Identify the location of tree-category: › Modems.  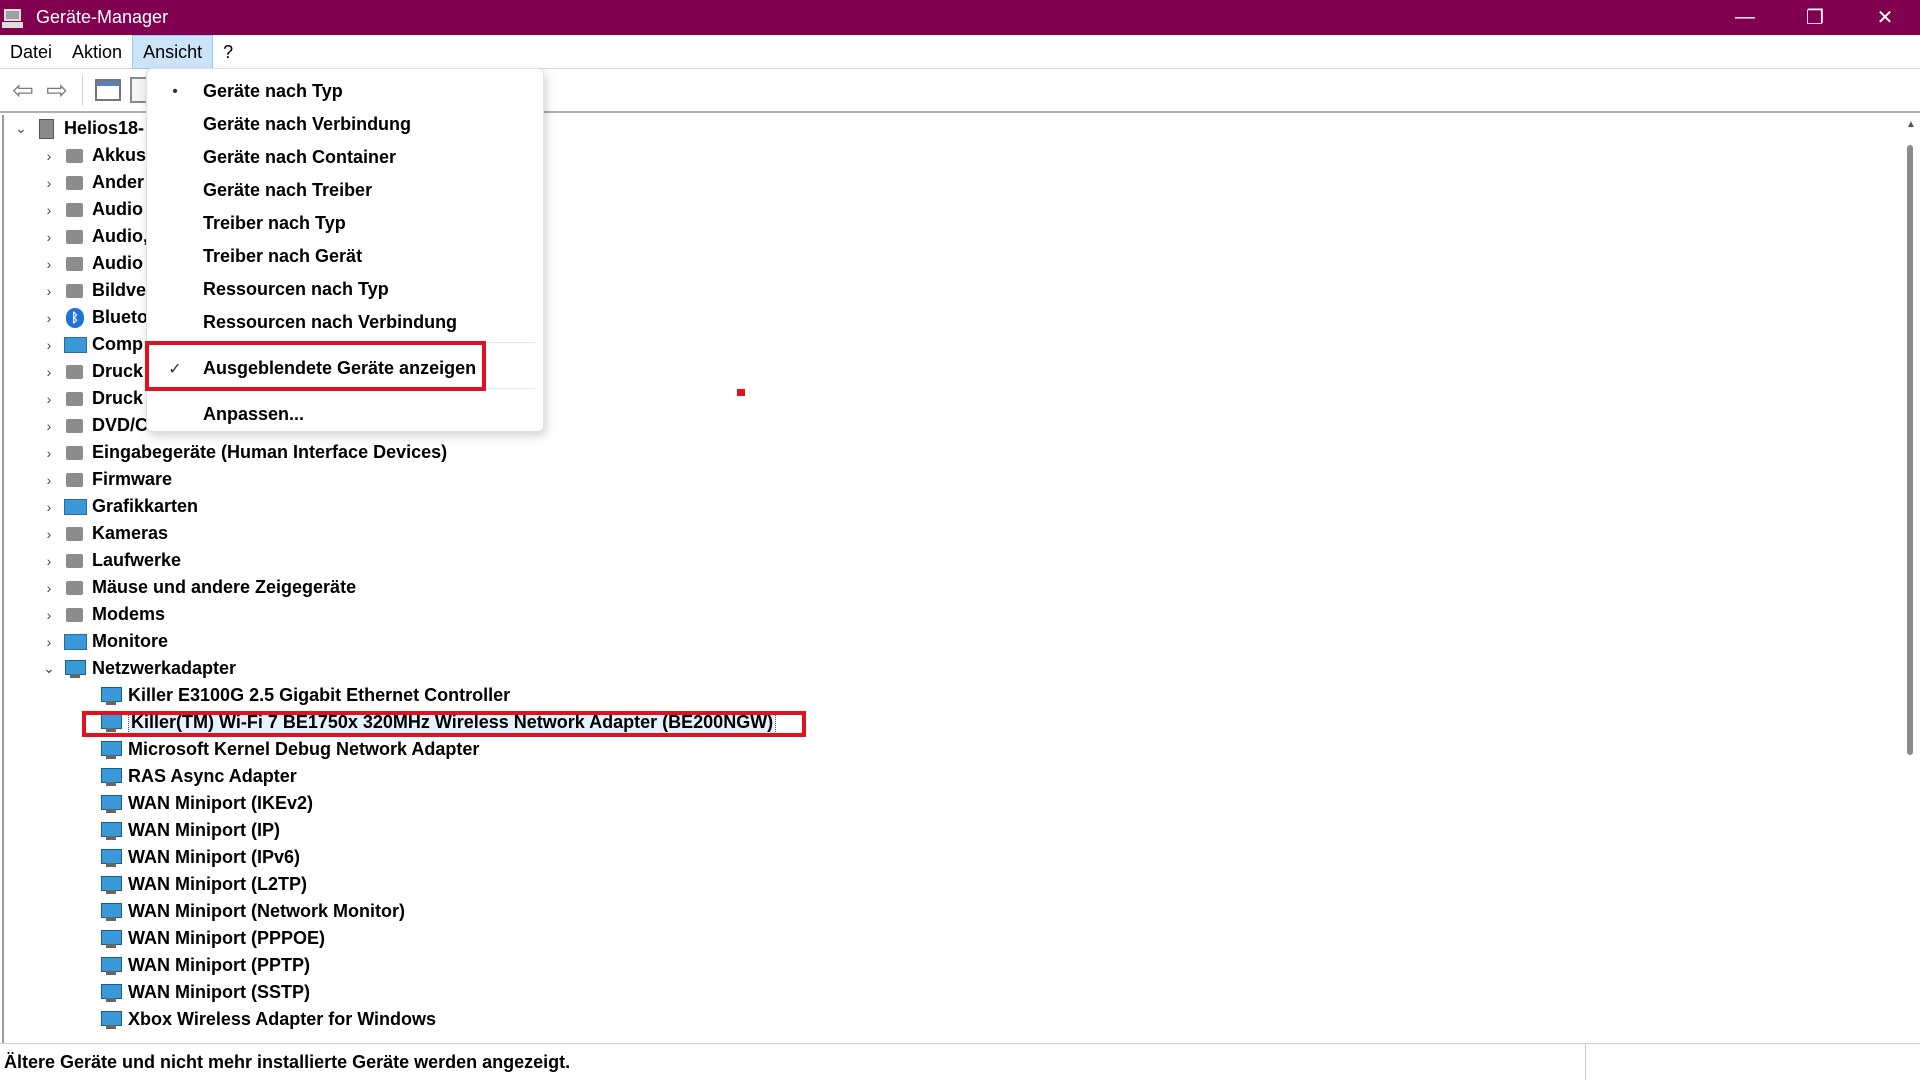
(103, 614).